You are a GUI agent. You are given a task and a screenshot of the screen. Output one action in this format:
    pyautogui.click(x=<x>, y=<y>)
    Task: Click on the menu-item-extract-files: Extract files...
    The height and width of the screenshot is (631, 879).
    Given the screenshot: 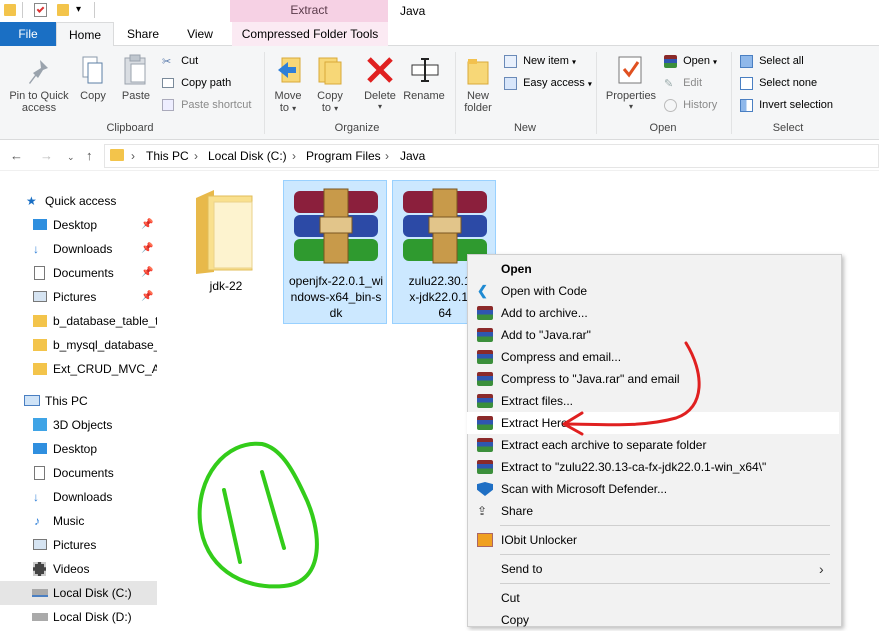 What is the action you would take?
    pyautogui.click(x=654, y=401)
    